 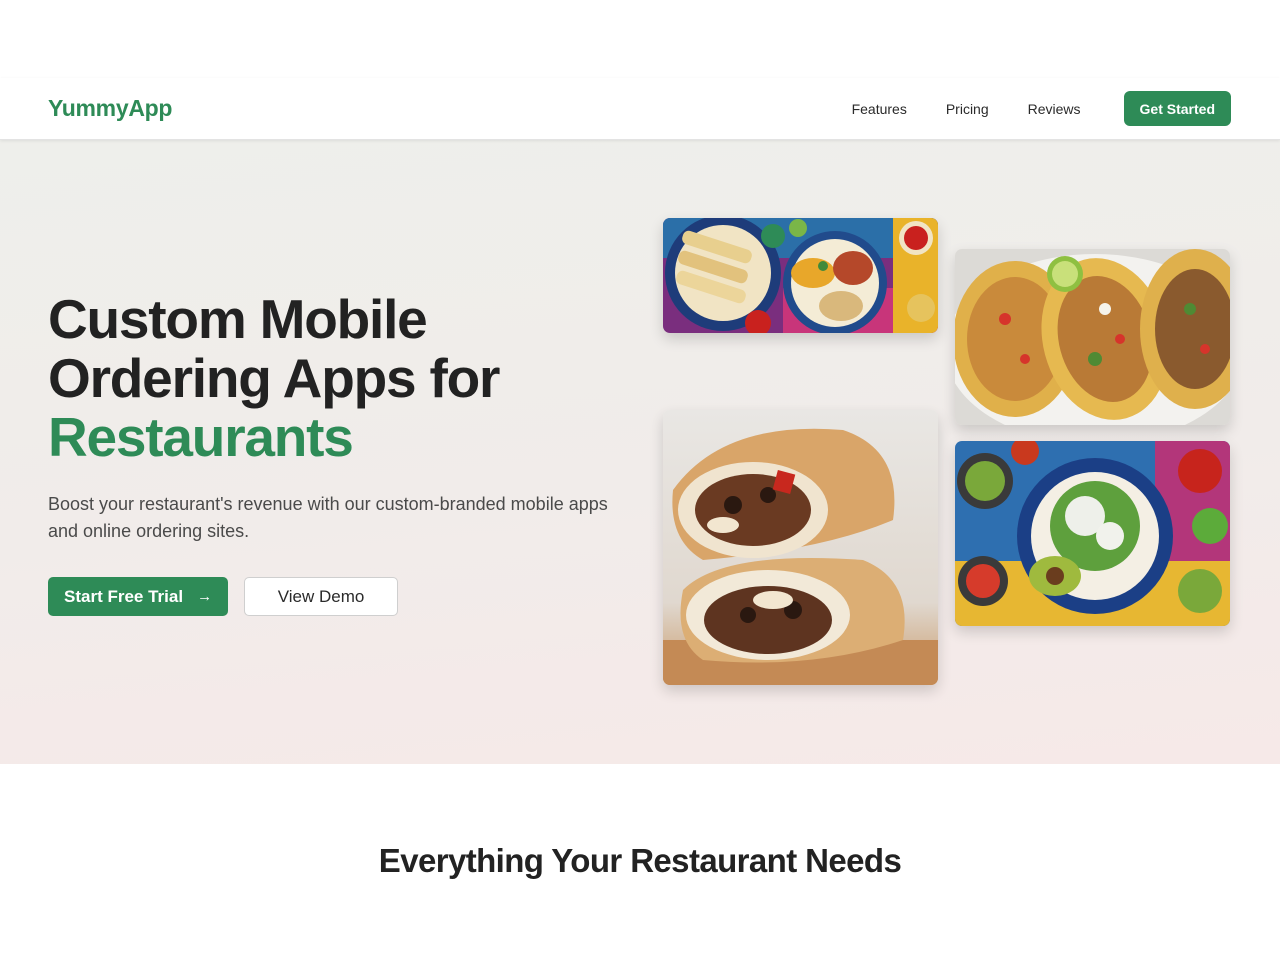 I want to click on nav-link-pricing: Pricing, so click(x=967, y=109).